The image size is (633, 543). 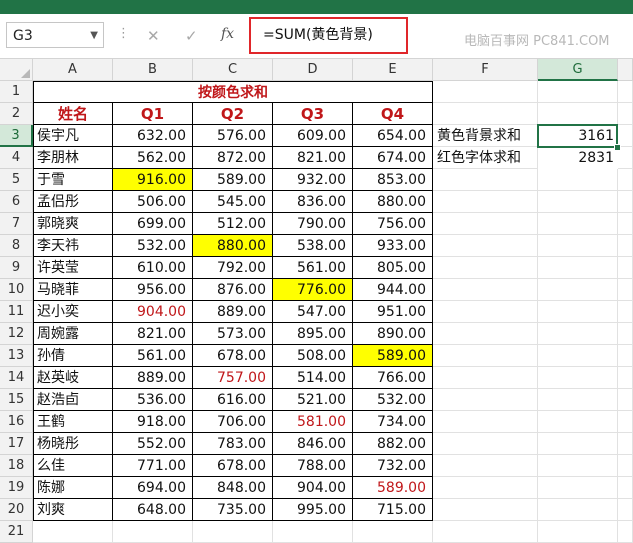 What do you see at coordinates (153, 400) in the screenshot?
I see `value-cell: 536.00` at bounding box center [153, 400].